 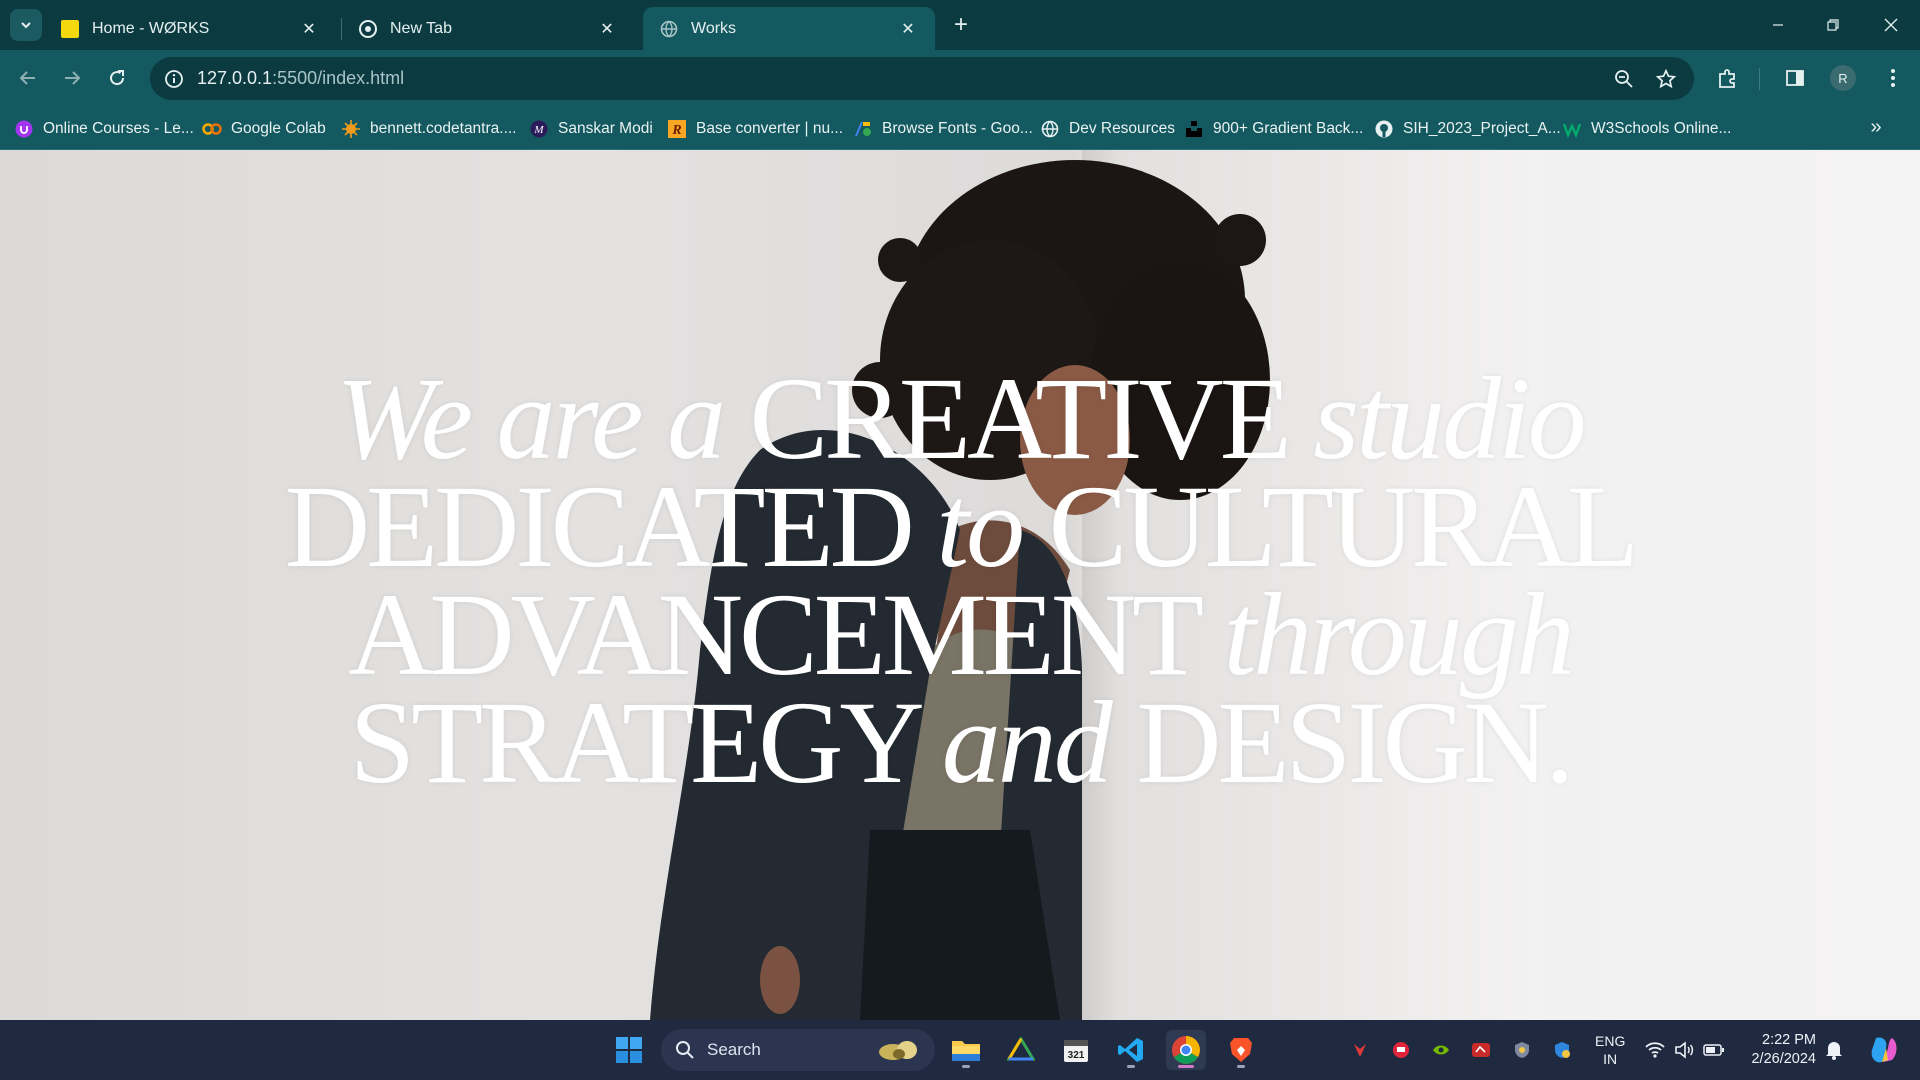 I want to click on tab-new-tab: New Tab ✕, so click(x=488, y=28).